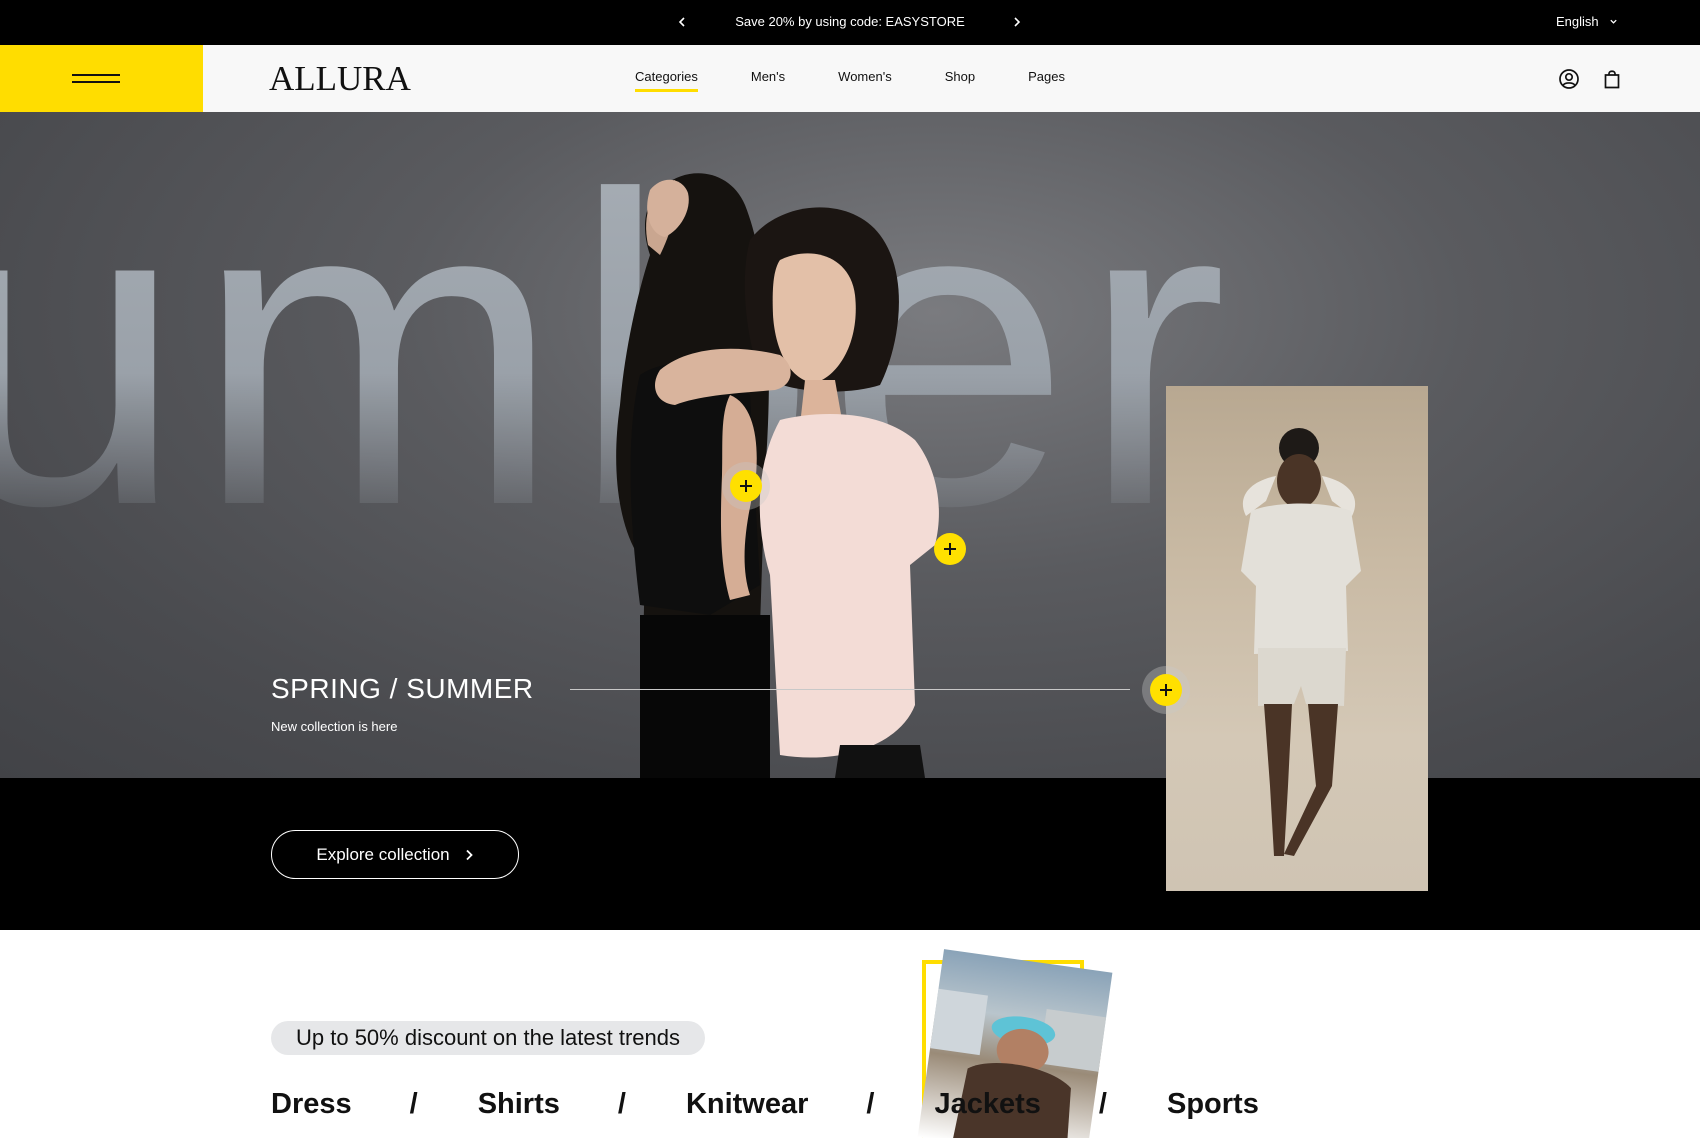 This screenshot has height=1138, width=1700. What do you see at coordinates (488, 1038) in the screenshot?
I see `discount-badge: Up to 50% discount on the latest trends` at bounding box center [488, 1038].